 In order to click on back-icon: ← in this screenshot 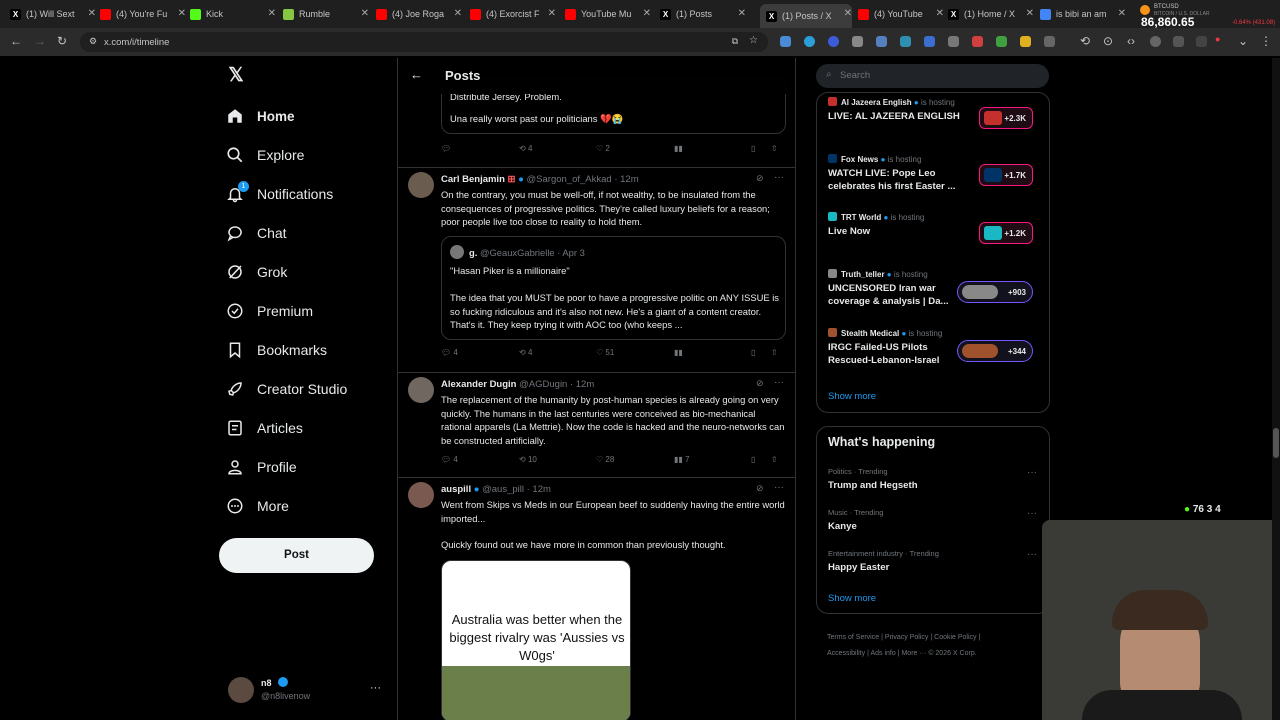, I will do `click(16, 41)`.